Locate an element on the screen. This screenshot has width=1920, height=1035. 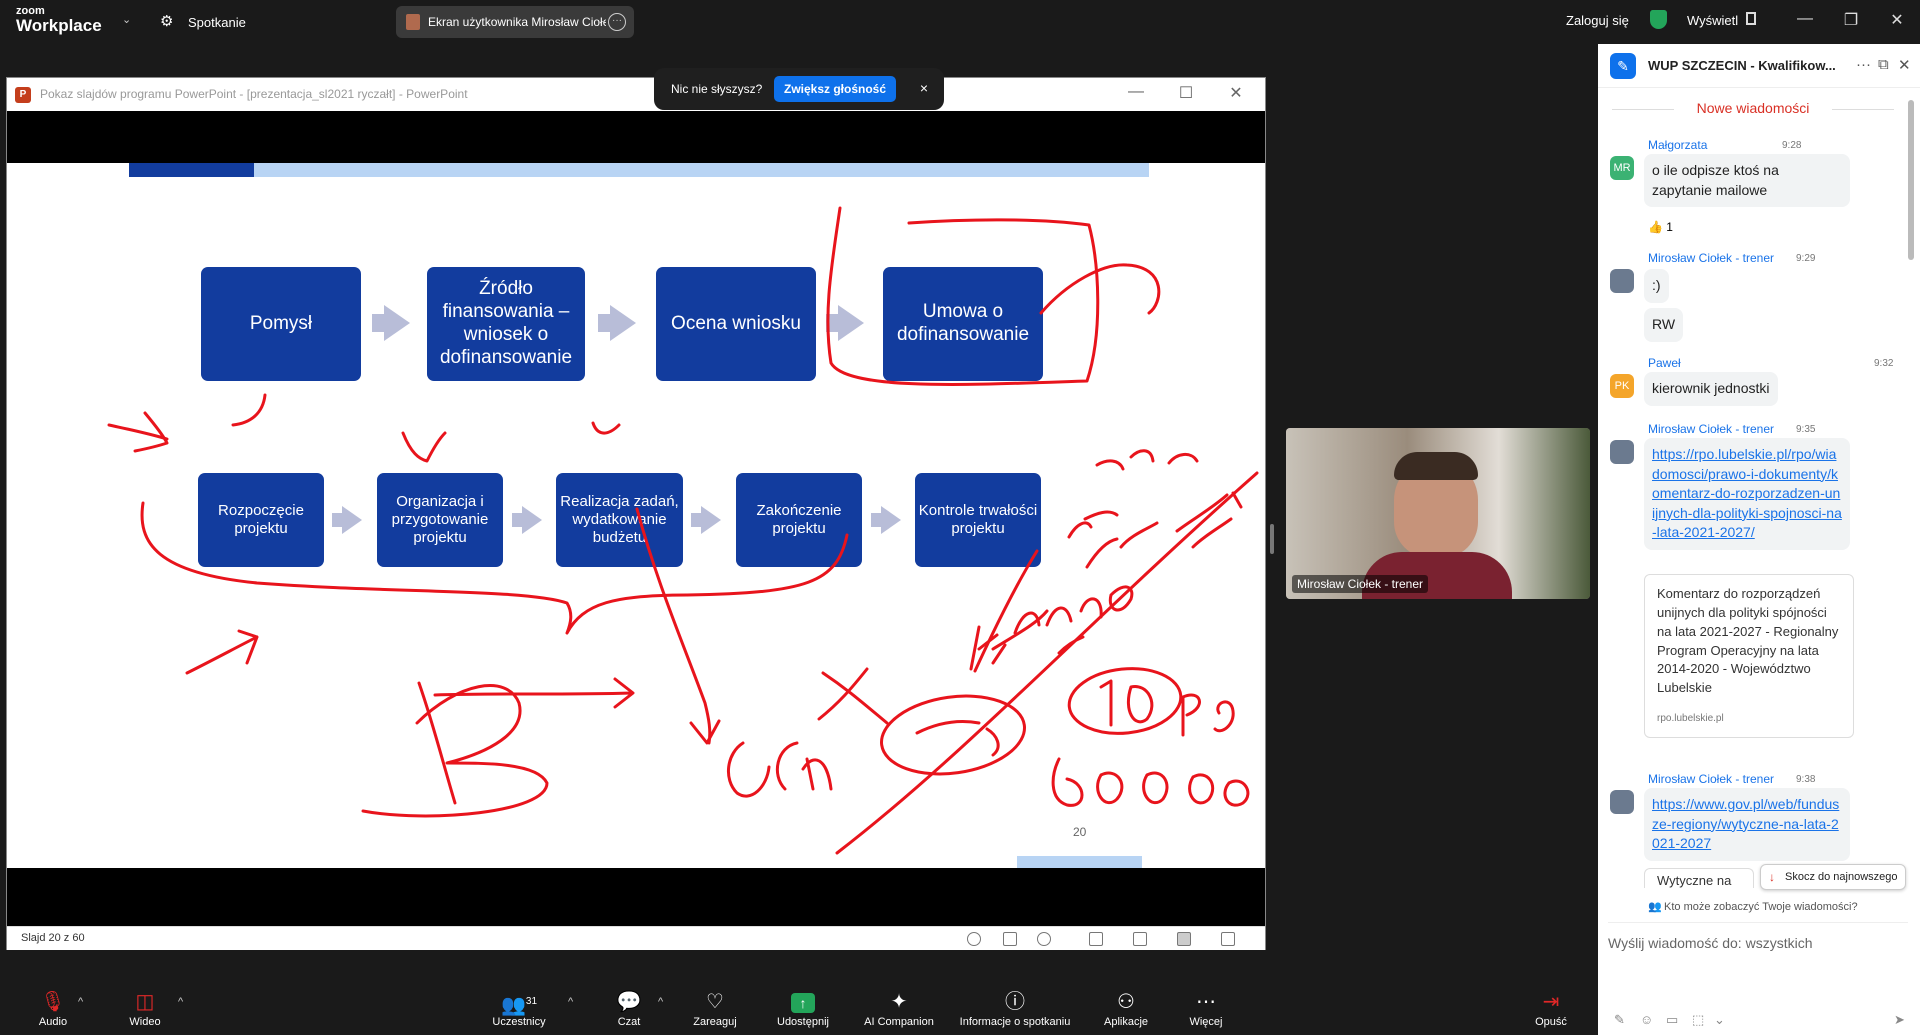
emoji-icon: ☺ is located at coordinates (1646, 1019).